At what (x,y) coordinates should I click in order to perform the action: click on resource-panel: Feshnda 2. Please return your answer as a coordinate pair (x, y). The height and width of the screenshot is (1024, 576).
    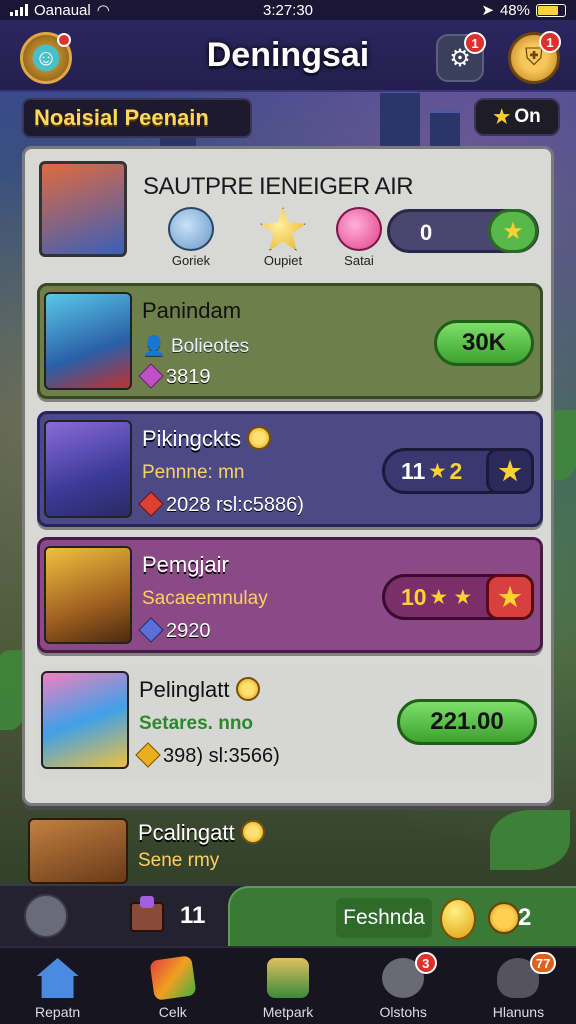
    Looking at the image, I should click on (402, 917).